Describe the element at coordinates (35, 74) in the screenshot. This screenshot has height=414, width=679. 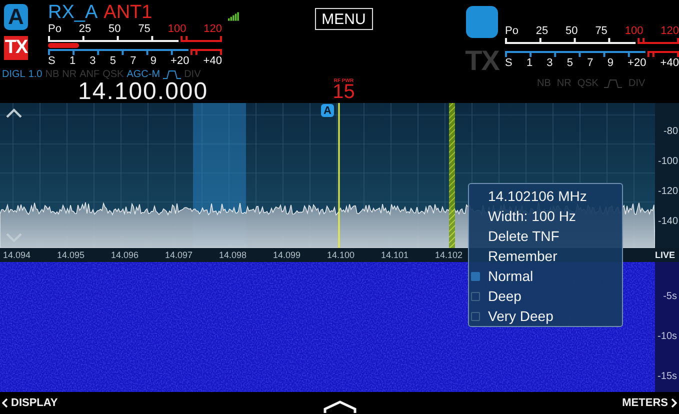
I see `mode-label: 1.0` at that location.